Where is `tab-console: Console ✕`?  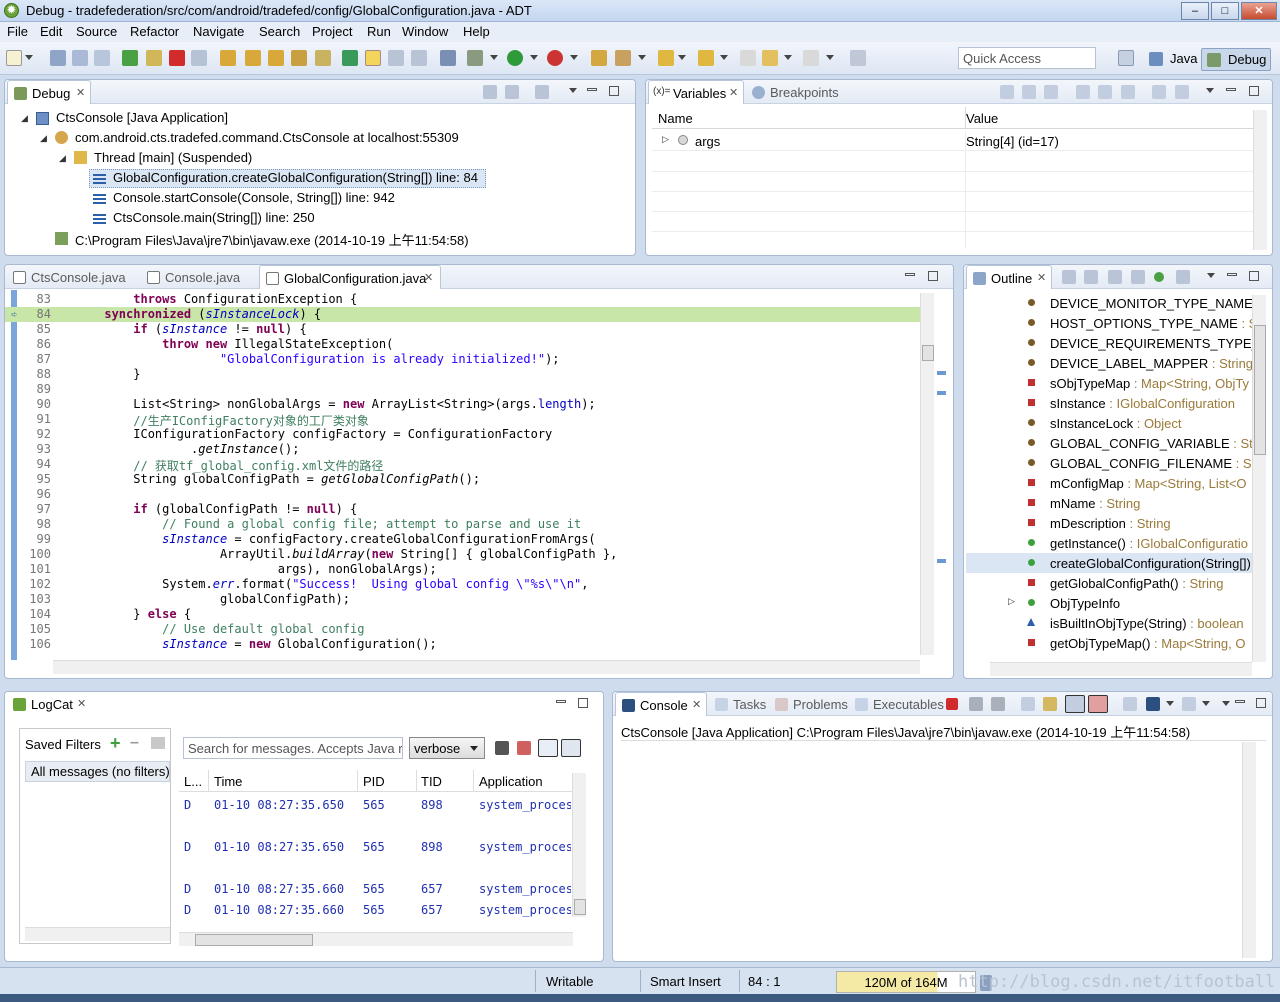
tab-console: Console ✕ is located at coordinates (661, 704).